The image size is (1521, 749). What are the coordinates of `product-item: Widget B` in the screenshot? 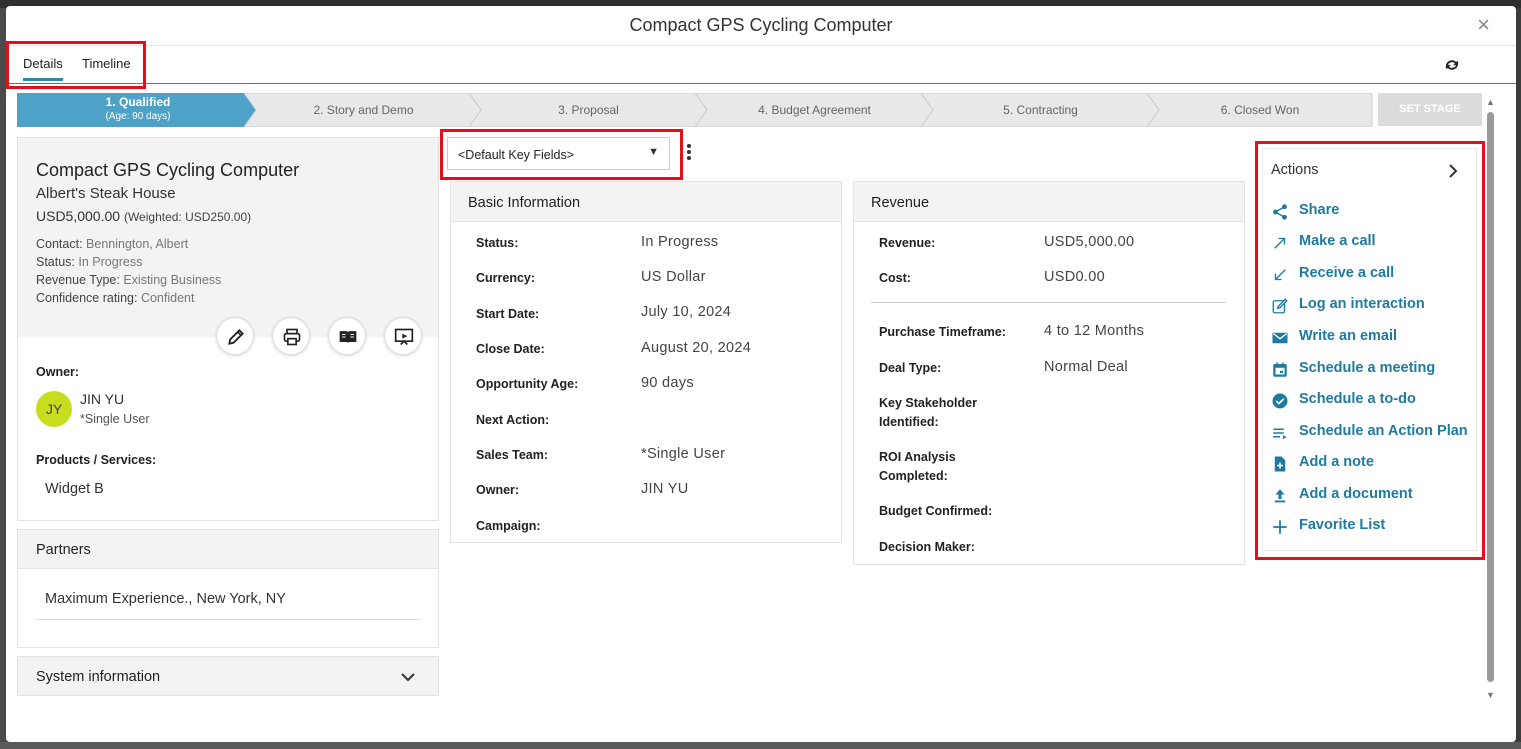 It's located at (74, 489).